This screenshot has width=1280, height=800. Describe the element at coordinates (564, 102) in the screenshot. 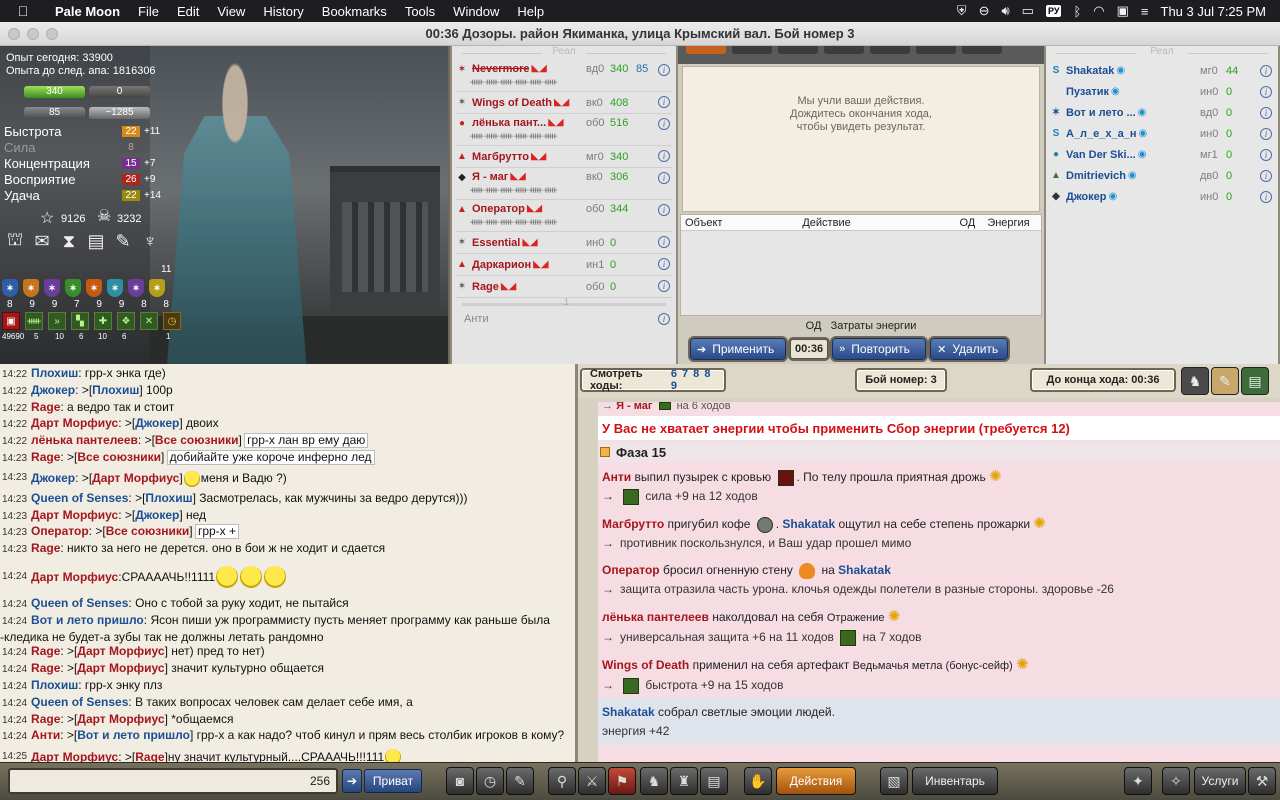

I see `enemy-row: ✶ Wings of Death ◣◢ вк0 408 i` at that location.